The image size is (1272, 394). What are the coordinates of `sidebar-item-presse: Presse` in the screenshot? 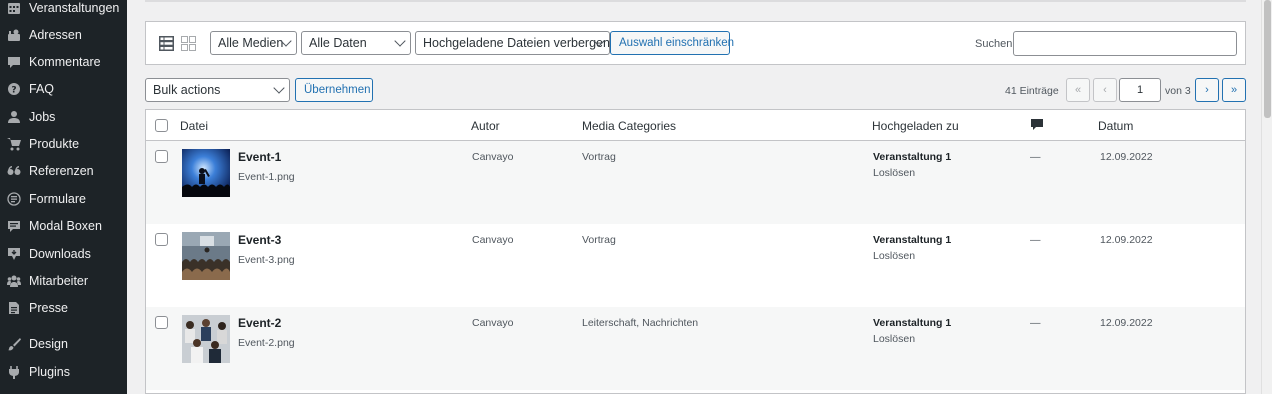 It's located at (63, 307).